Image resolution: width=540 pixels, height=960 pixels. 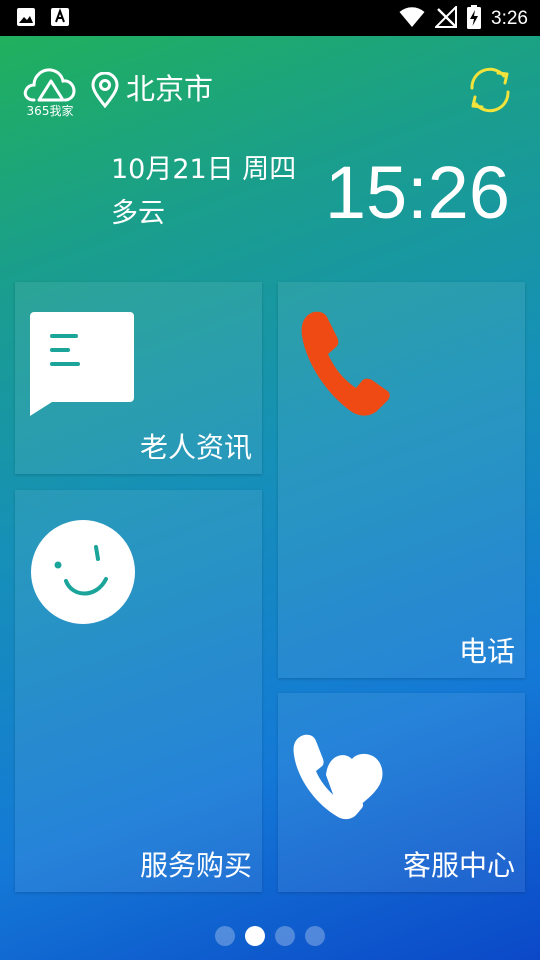 I want to click on wifi-icon, so click(x=412, y=19).